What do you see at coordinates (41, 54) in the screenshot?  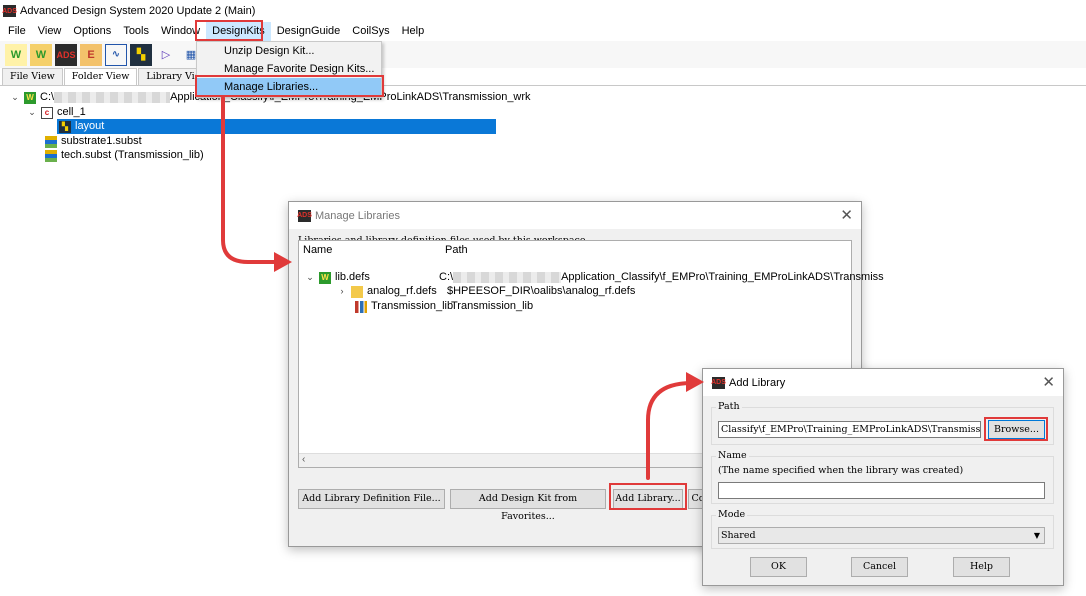 I see `open-workspace-icon: W` at bounding box center [41, 54].